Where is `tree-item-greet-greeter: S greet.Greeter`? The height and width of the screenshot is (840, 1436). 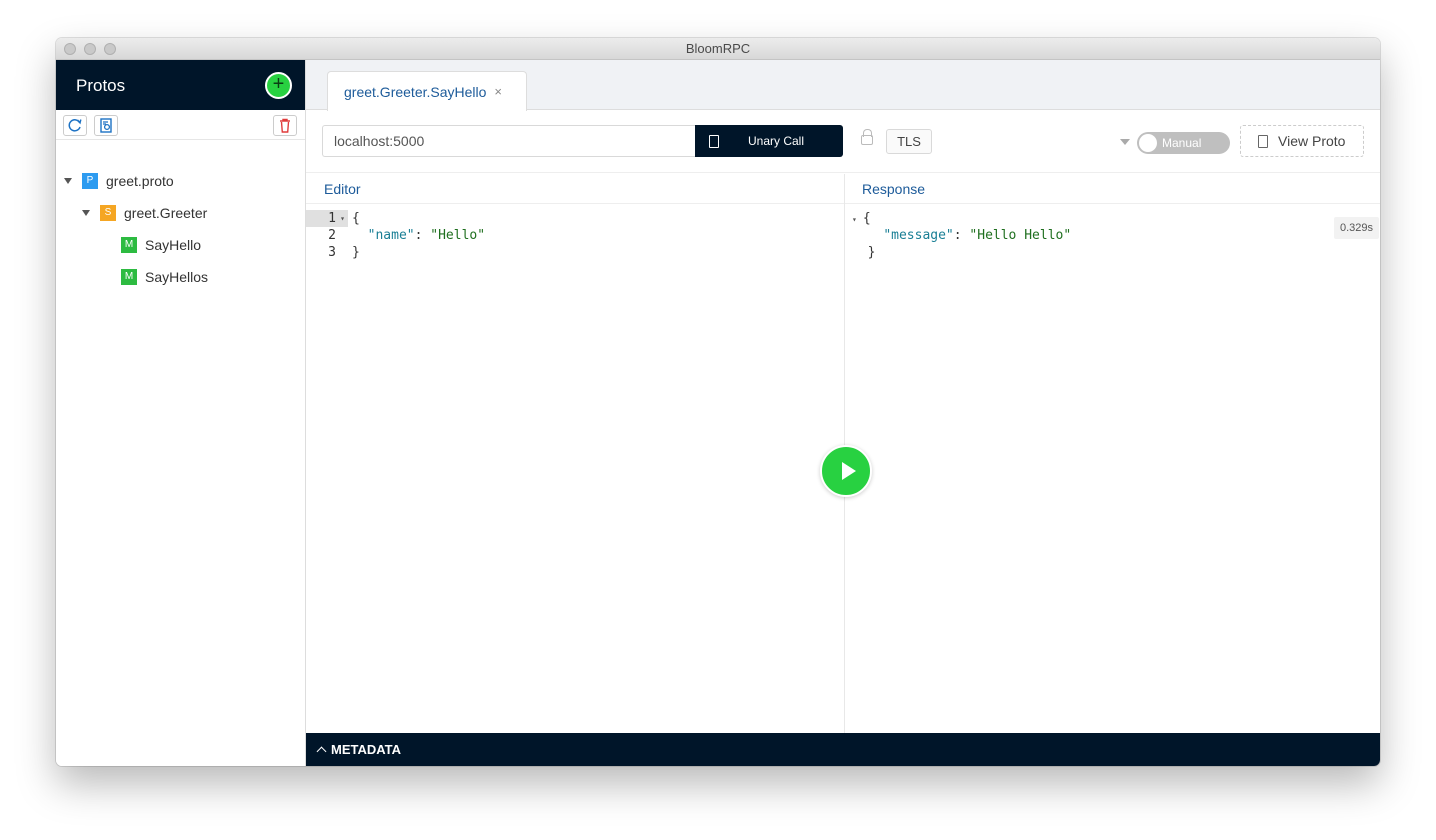
tree-item-greet-greeter: S greet.Greeter is located at coordinates (144, 213).